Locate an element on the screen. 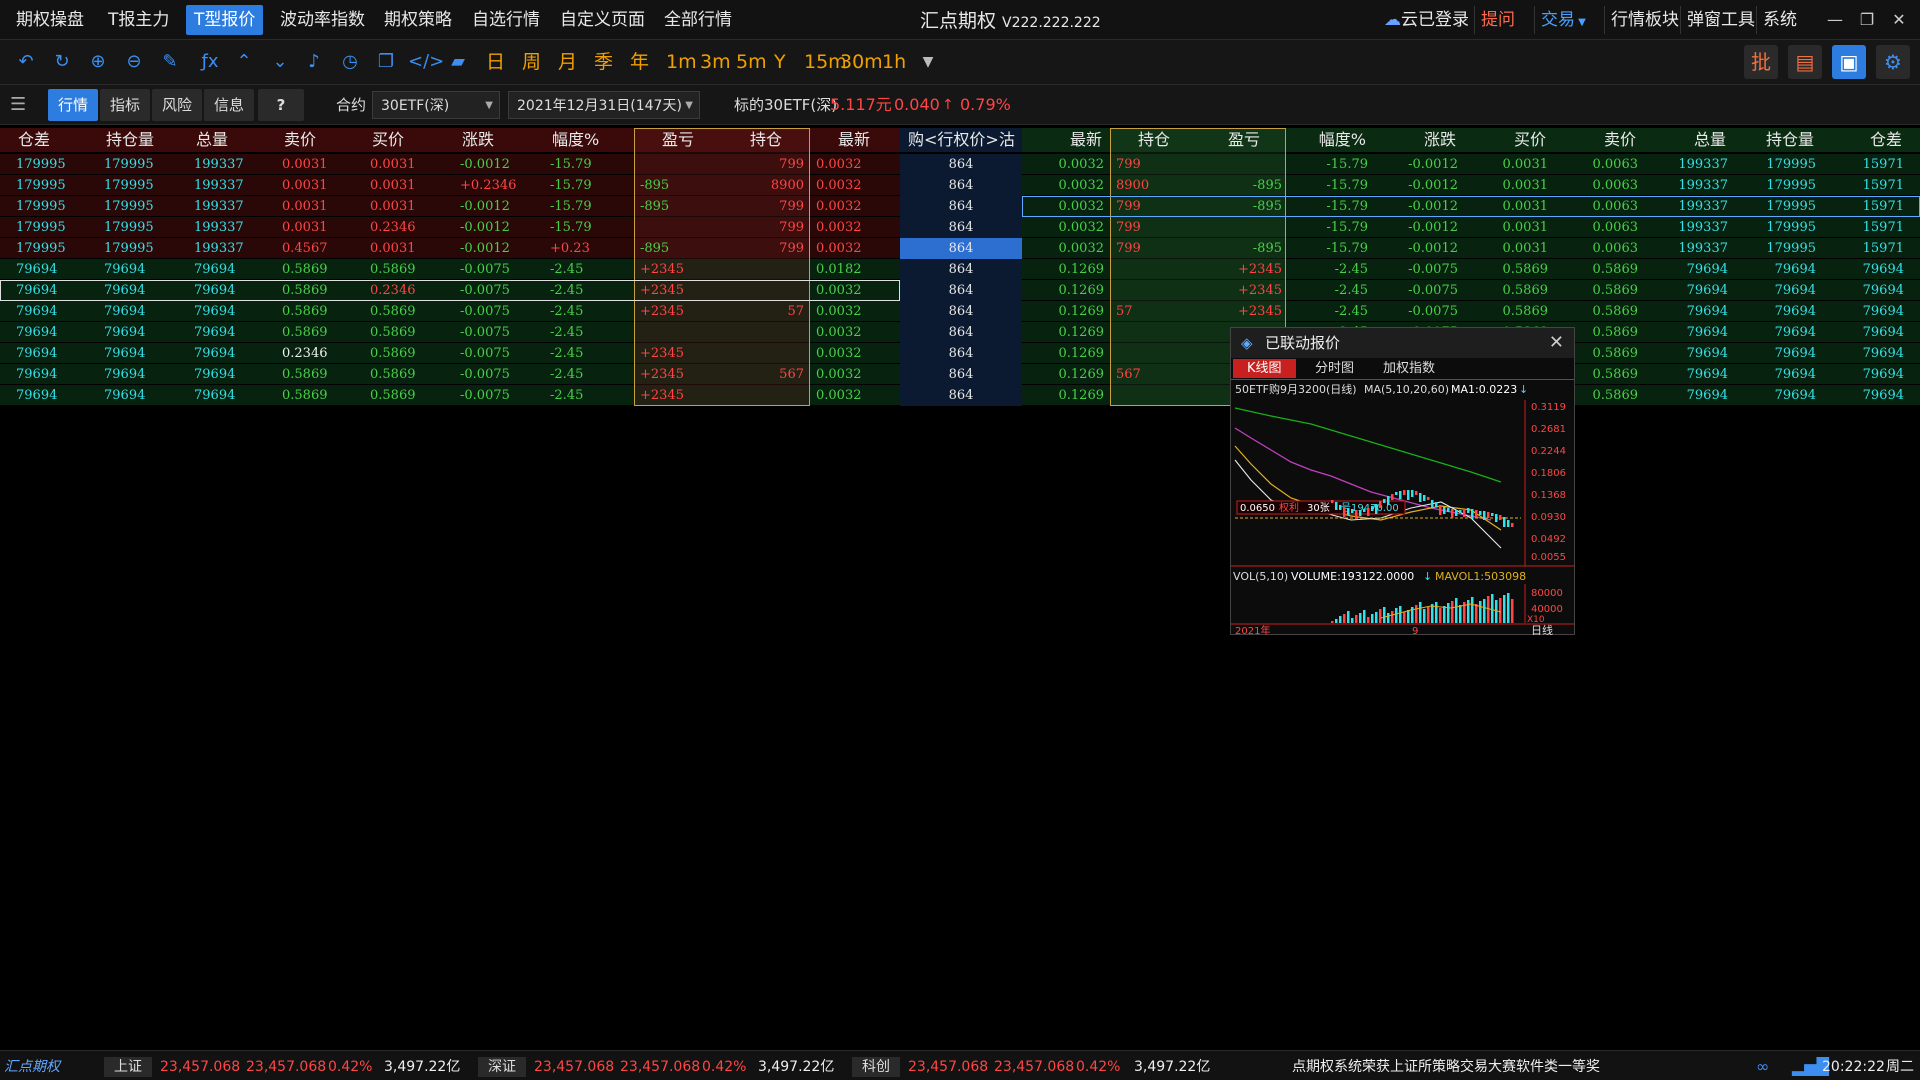  call-change-cell: +0.2346 is located at coordinates (498, 185).